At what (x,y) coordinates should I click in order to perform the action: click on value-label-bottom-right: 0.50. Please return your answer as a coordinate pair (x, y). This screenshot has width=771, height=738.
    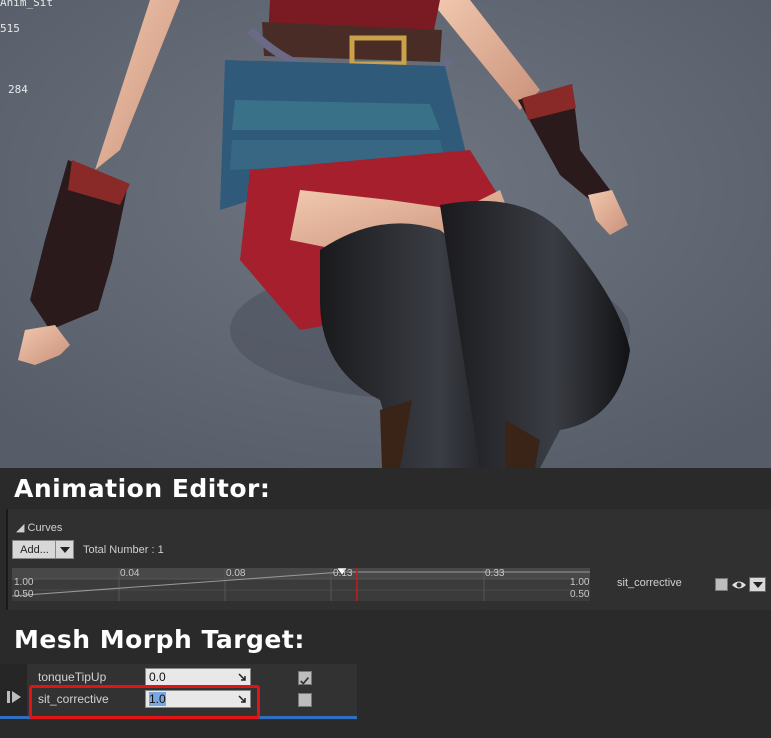
    Looking at the image, I should click on (580, 594).